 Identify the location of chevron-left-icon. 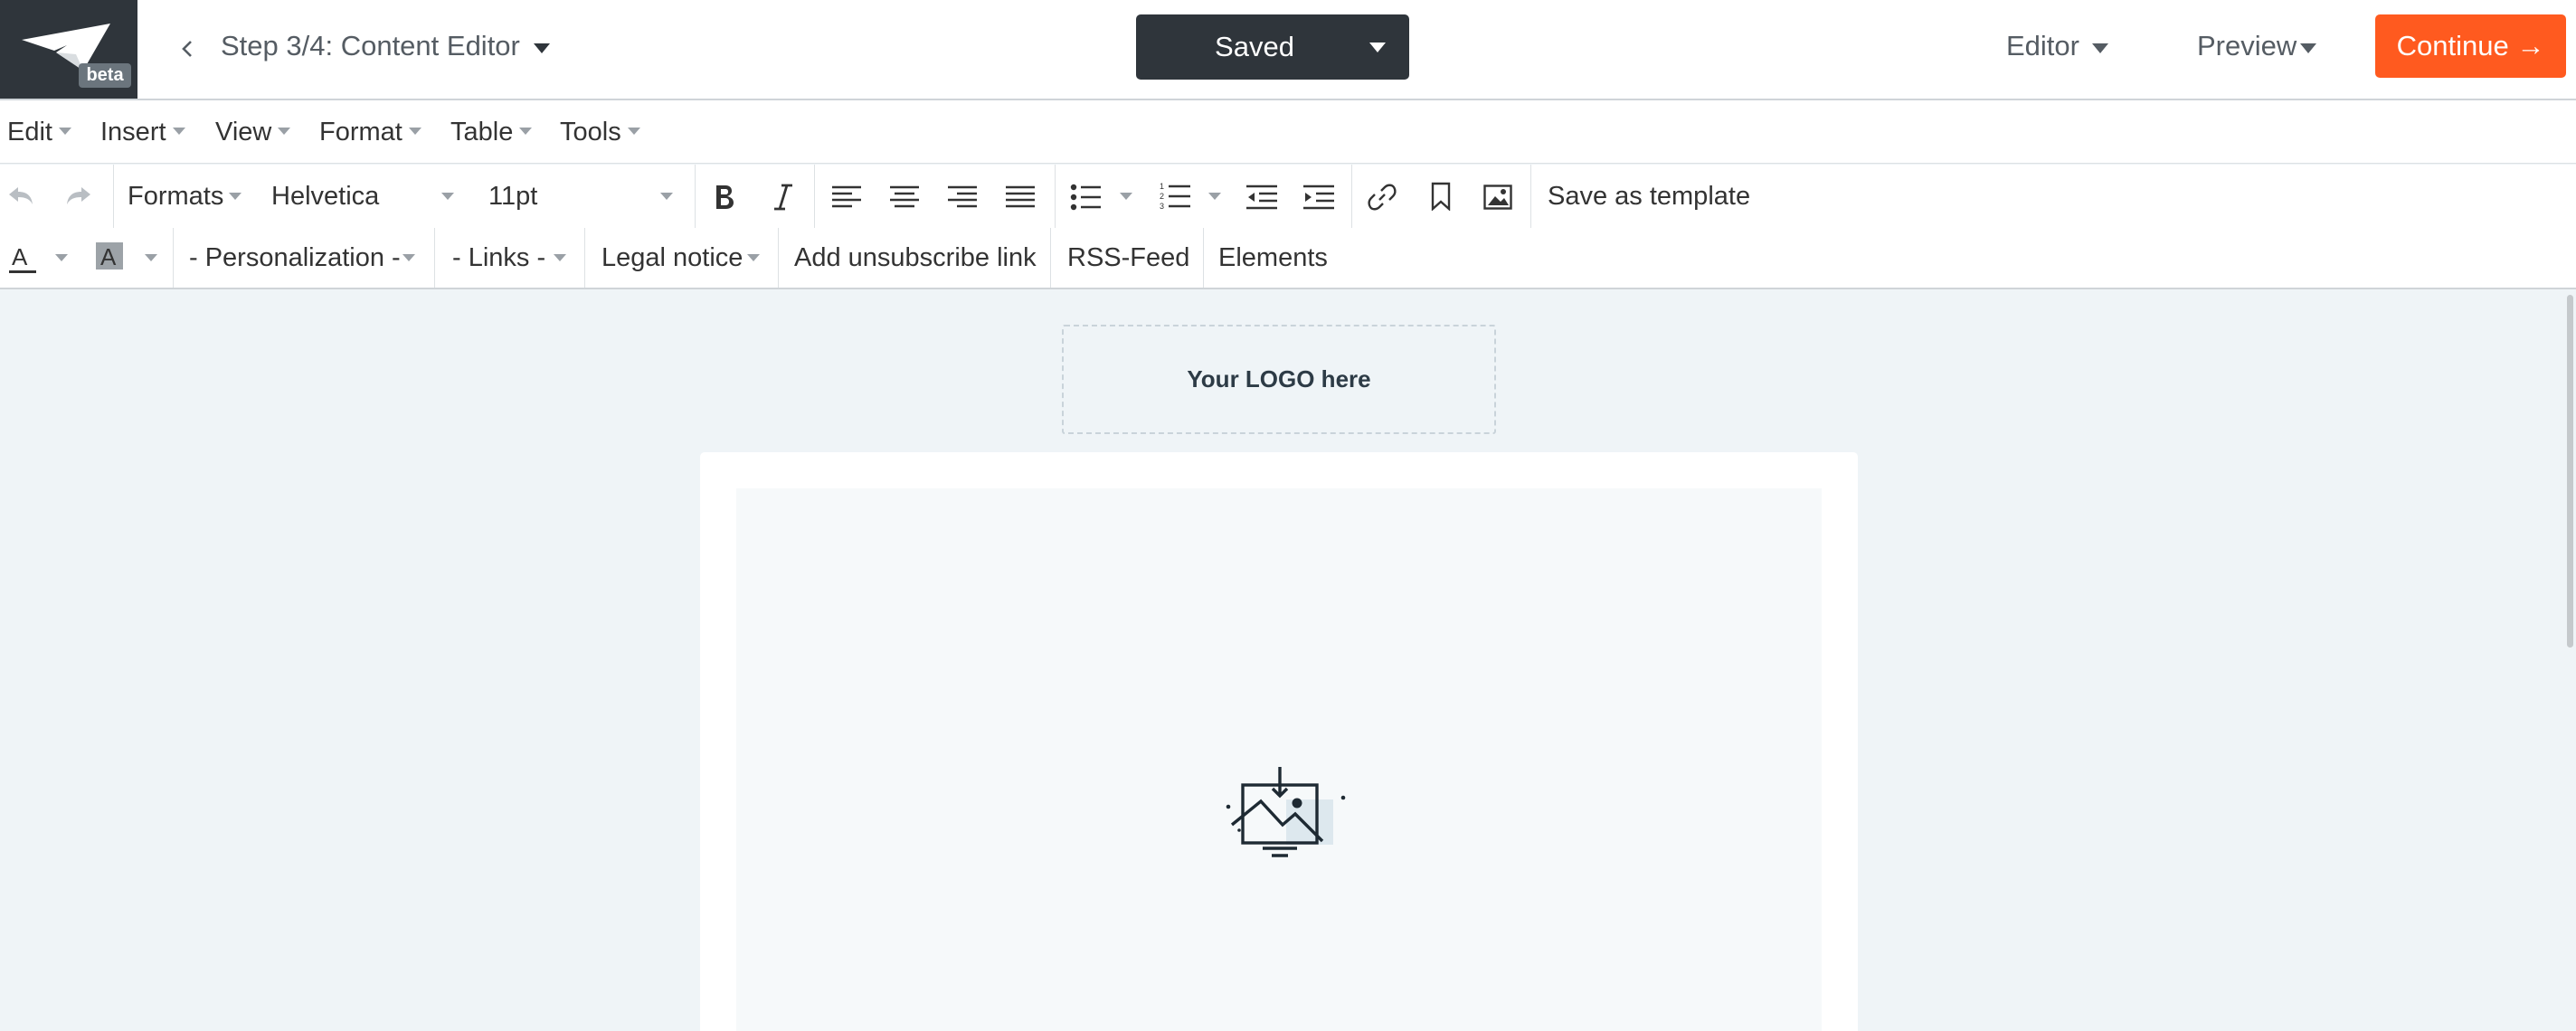
(187, 49).